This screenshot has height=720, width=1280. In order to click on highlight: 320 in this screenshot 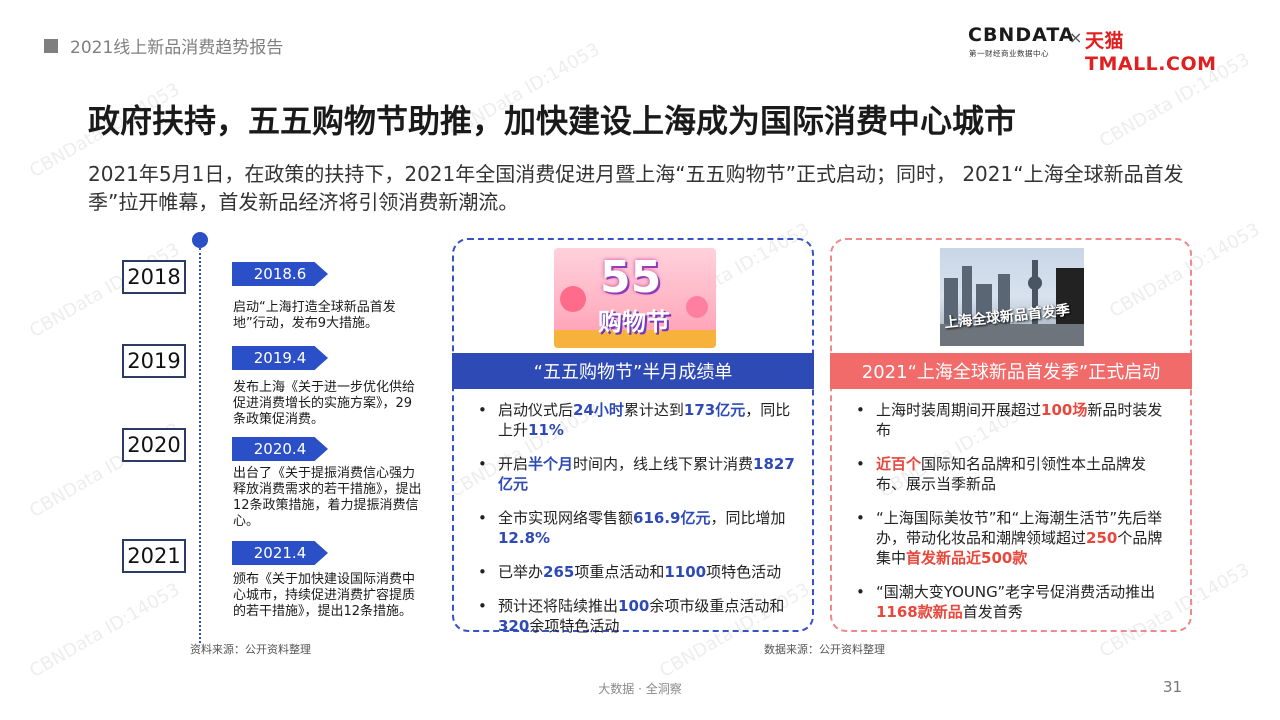, I will do `click(514, 626)`.